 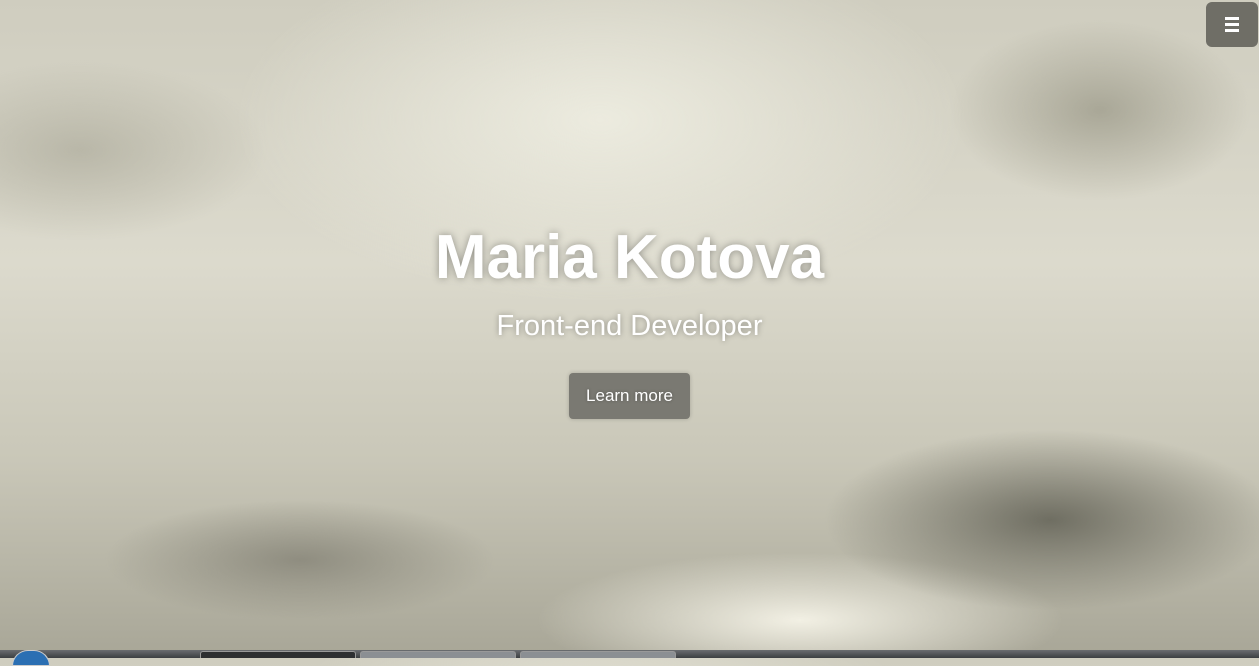 I want to click on hero-name: Maria Kotova, so click(x=629, y=257).